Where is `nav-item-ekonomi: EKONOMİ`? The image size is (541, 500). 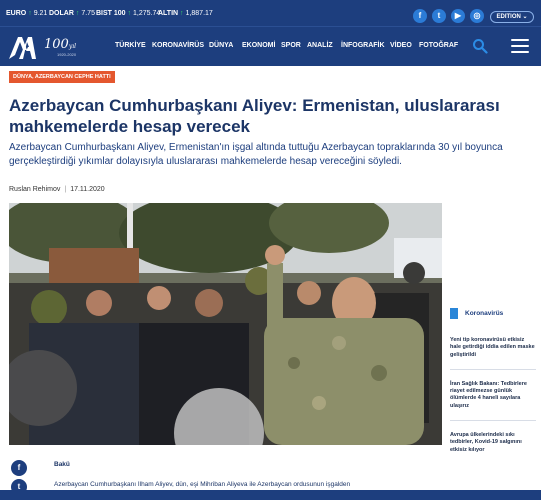 nav-item-ekonomi: EKONOMİ is located at coordinates (258, 45).